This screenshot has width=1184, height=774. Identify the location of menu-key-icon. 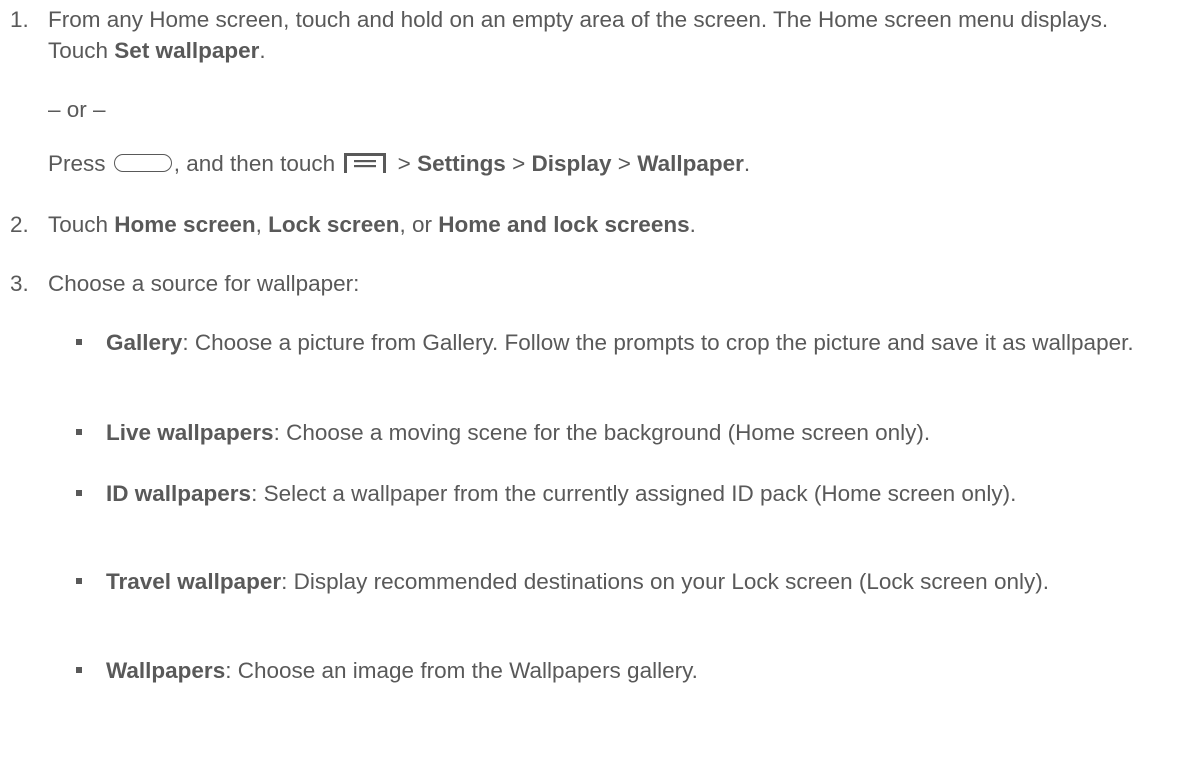
(365, 162).